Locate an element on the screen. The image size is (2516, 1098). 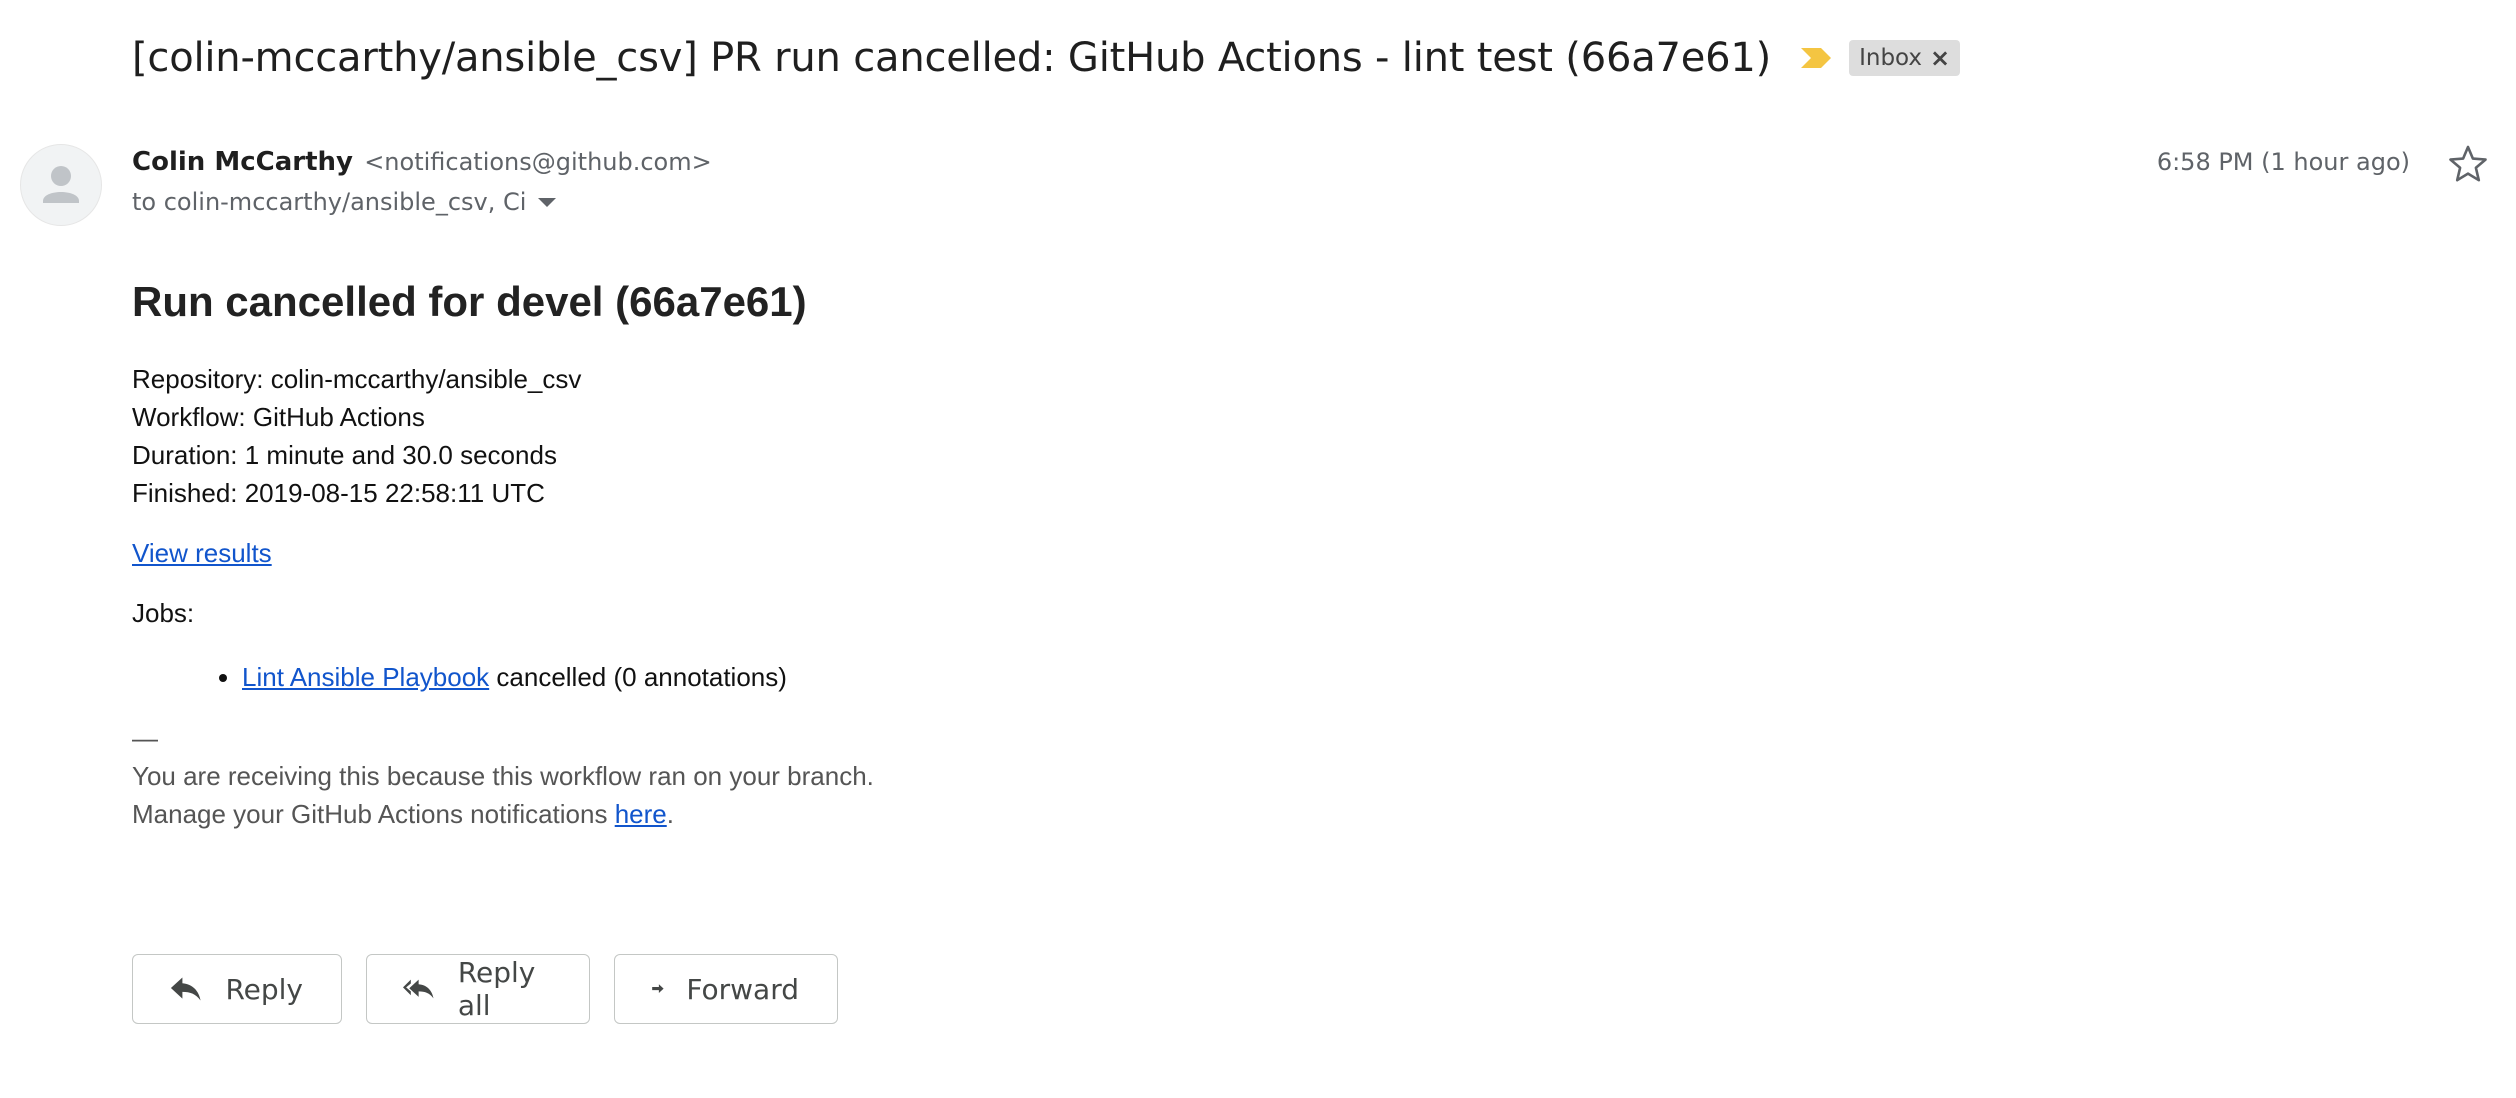
label-chip-inbox: Inbox × is located at coordinates (1905, 58).